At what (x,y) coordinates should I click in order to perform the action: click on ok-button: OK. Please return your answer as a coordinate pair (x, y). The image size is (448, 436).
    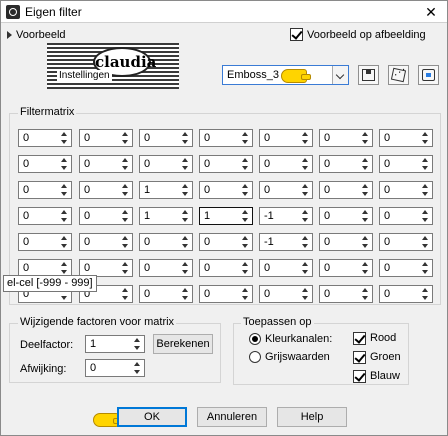
    Looking at the image, I should click on (152, 417).